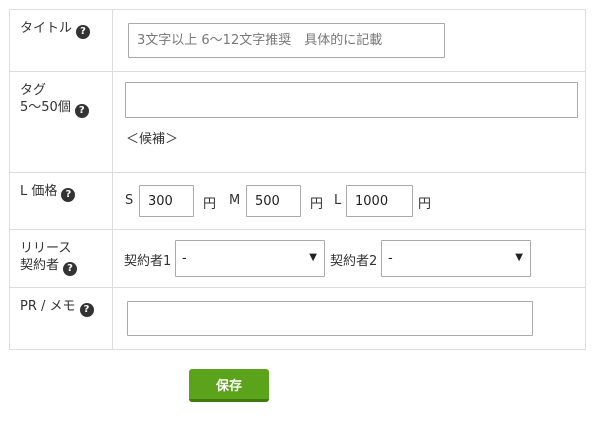 This screenshot has width=599, height=427. I want to click on price-s-unit: 円, so click(210, 204).